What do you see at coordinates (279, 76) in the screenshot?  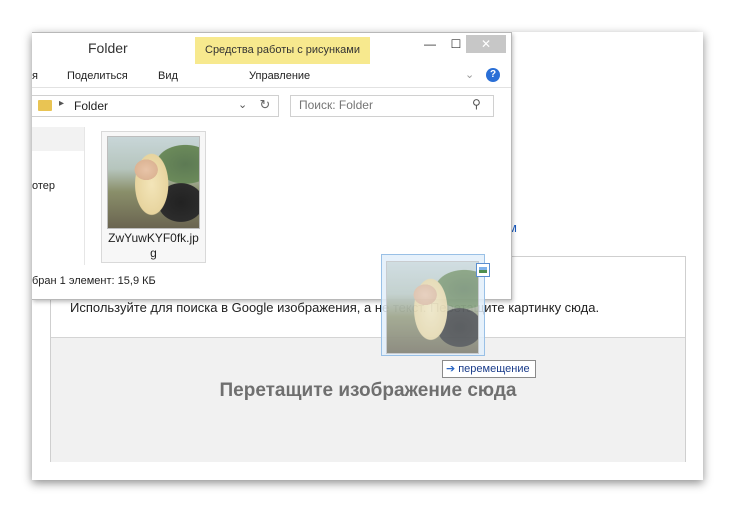 I see `tab-manage: Управление` at bounding box center [279, 76].